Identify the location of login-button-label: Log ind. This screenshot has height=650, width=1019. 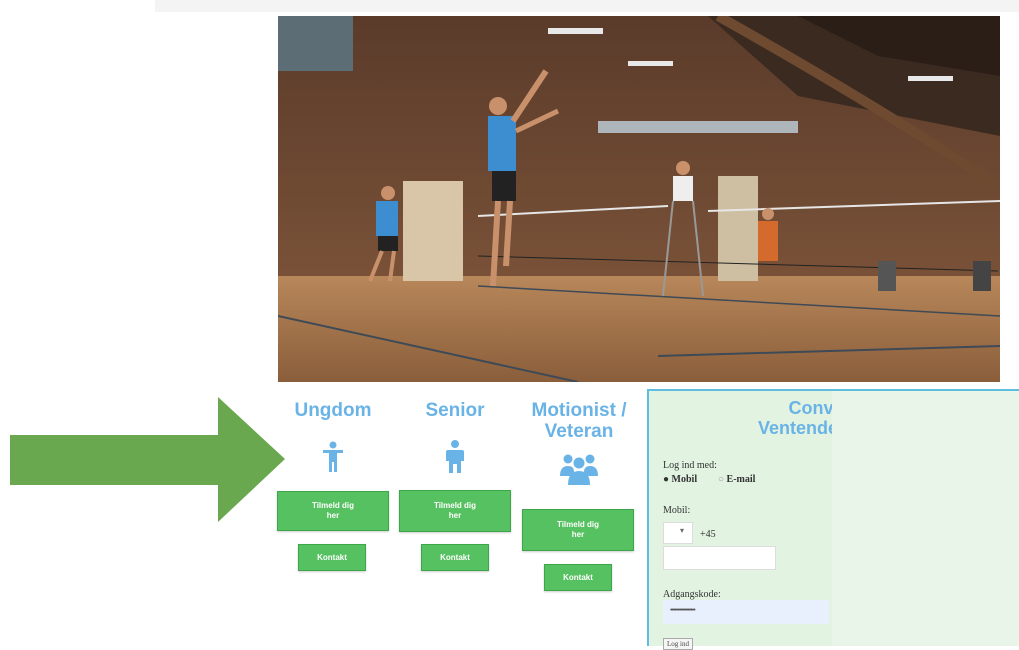
(678, 644).